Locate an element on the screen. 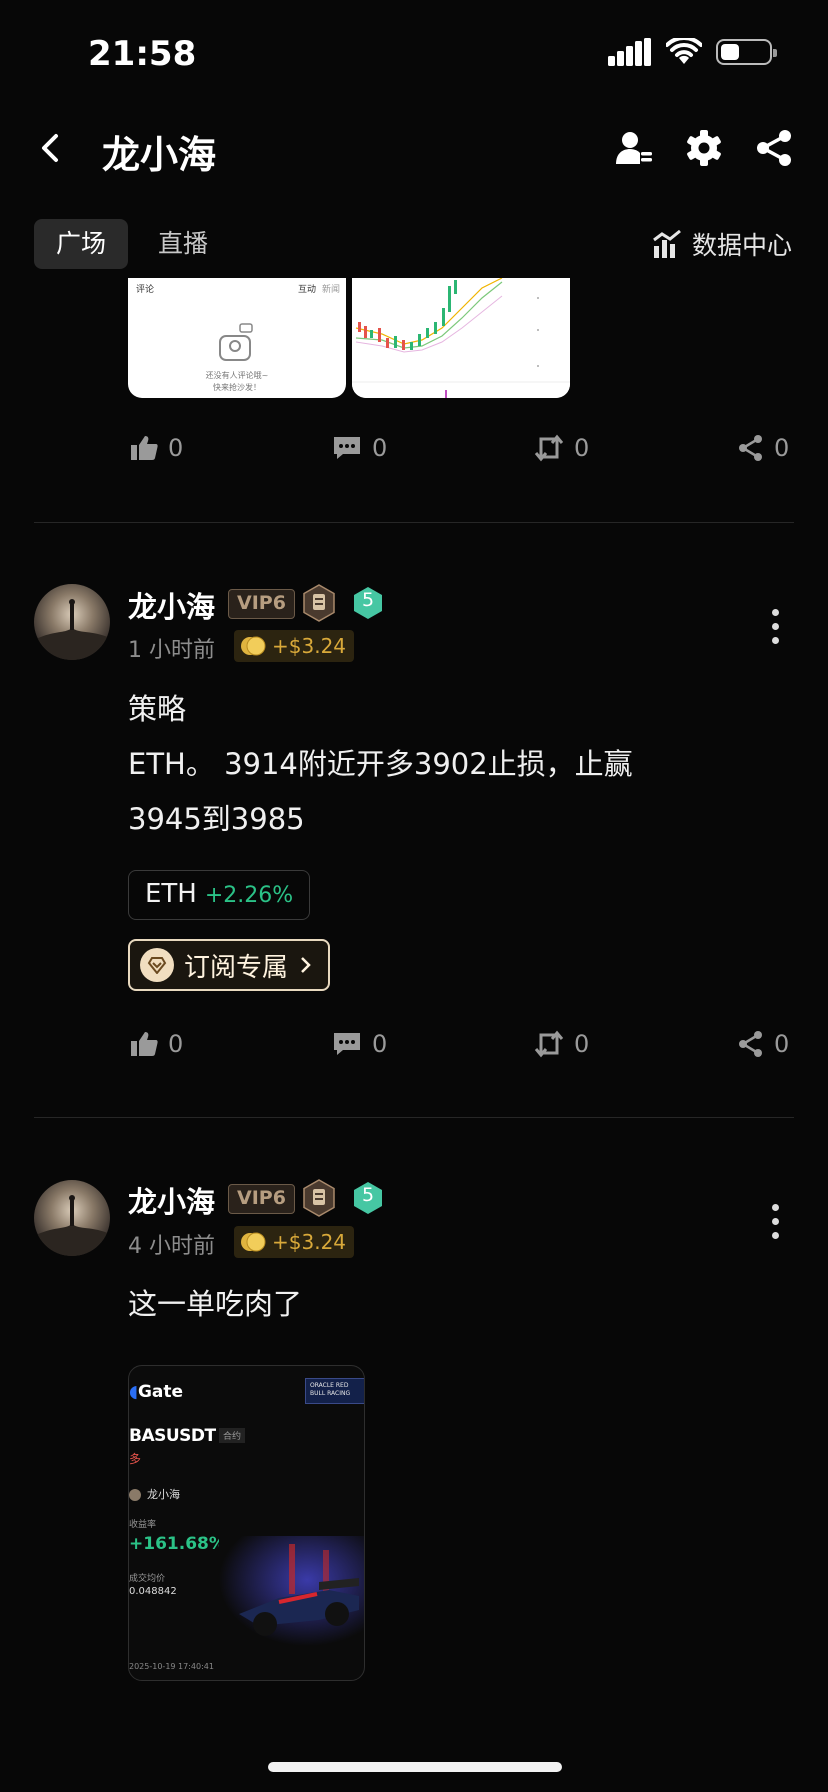 This screenshot has height=1792, width=828. card-rate-label: 收益率 is located at coordinates (143, 1525).